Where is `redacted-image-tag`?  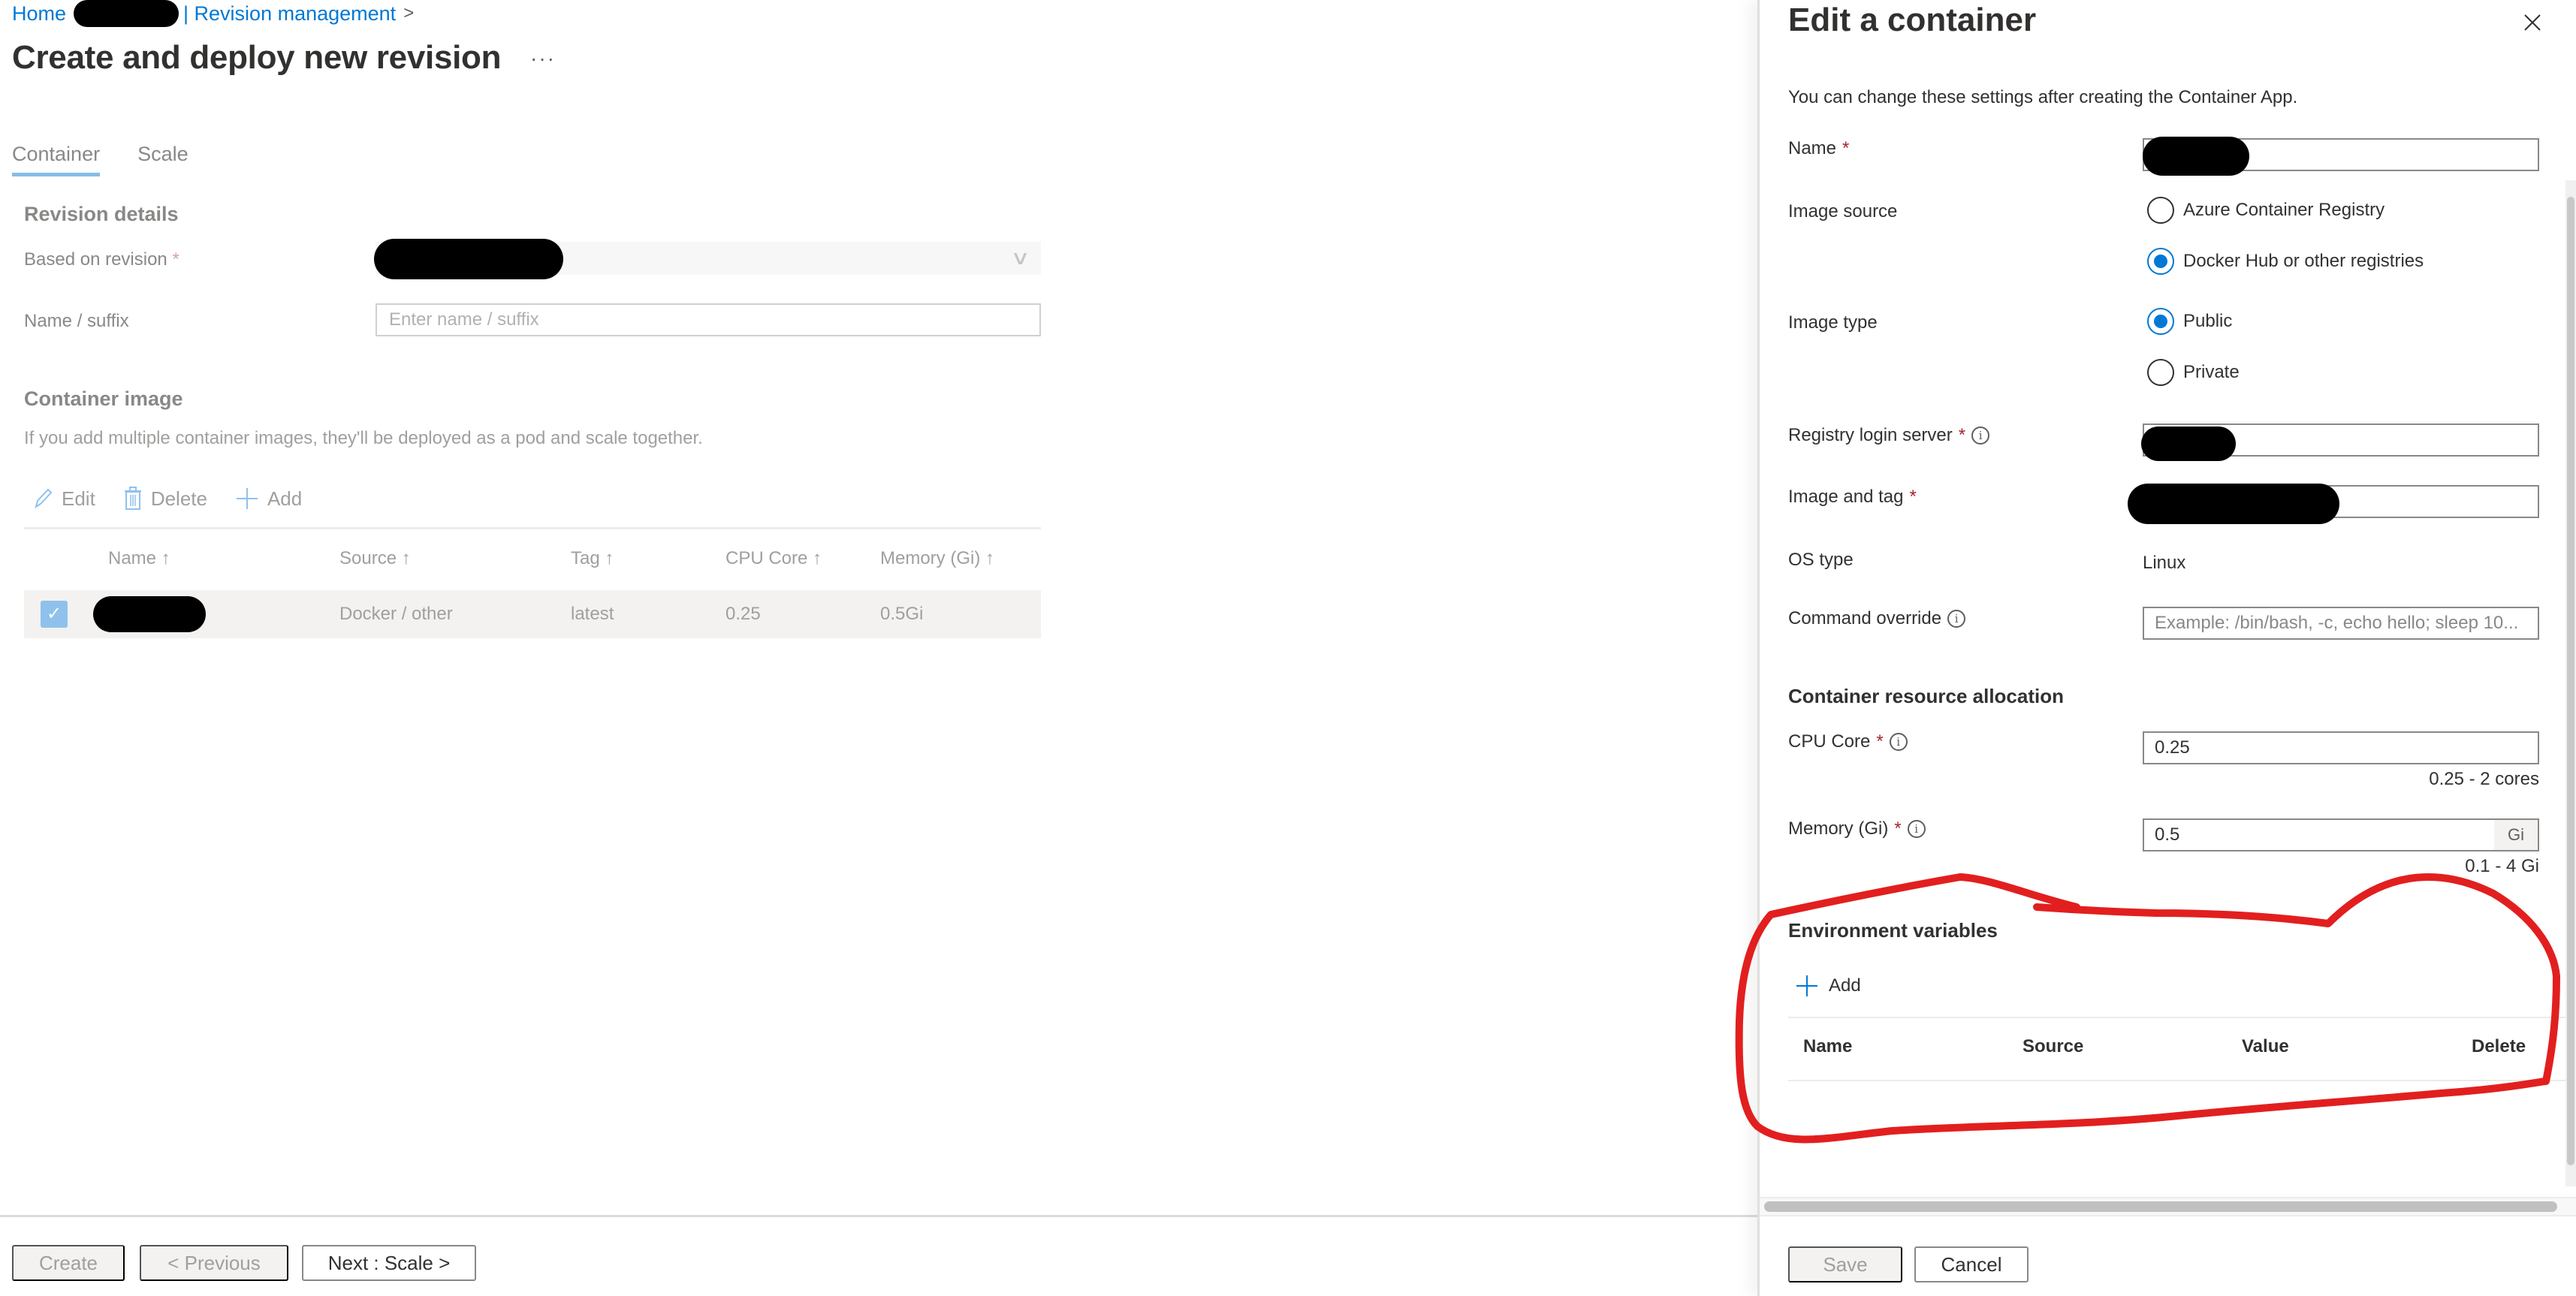 redacted-image-tag is located at coordinates (2233, 504).